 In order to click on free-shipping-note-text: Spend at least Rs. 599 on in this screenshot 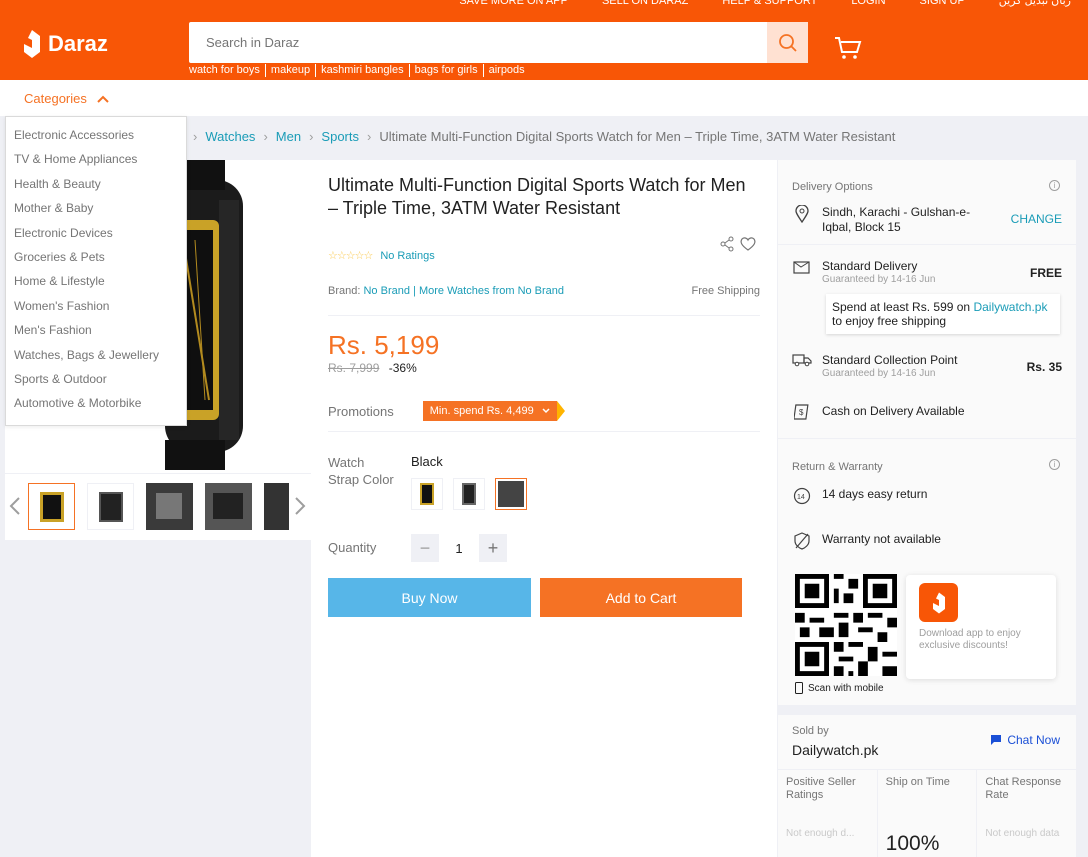, I will do `click(903, 307)`.